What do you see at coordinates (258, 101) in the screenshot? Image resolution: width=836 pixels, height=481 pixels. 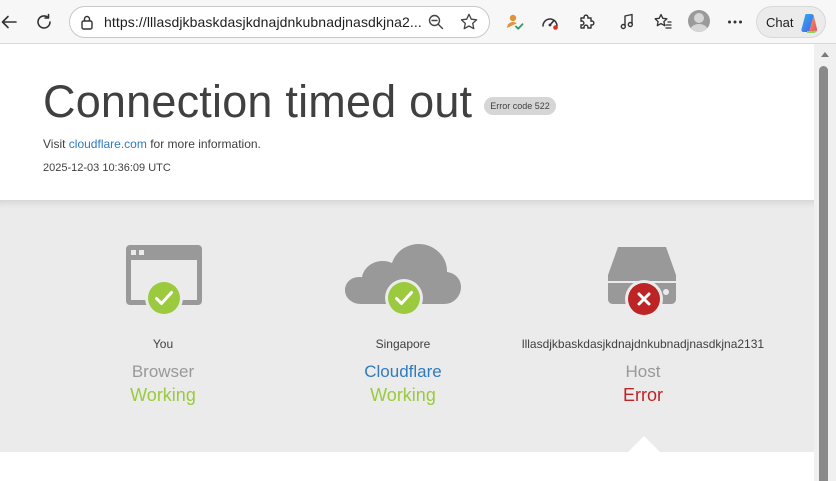 I see `page-title: Connection timed out` at bounding box center [258, 101].